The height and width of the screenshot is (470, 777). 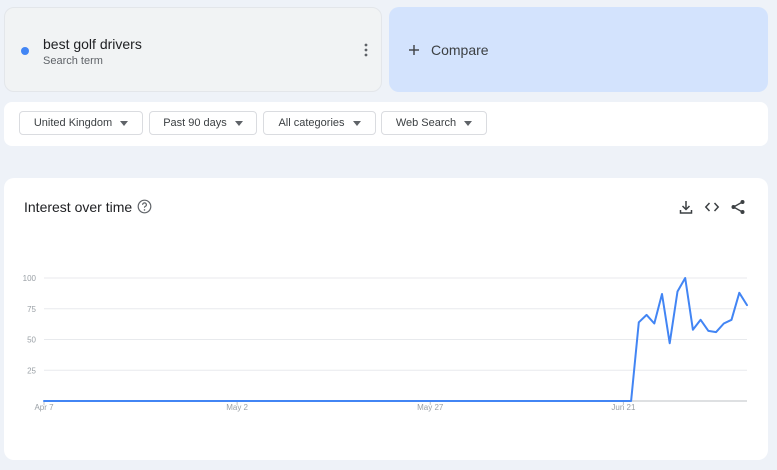 What do you see at coordinates (460, 49) in the screenshot?
I see `compare-label: Compare` at bounding box center [460, 49].